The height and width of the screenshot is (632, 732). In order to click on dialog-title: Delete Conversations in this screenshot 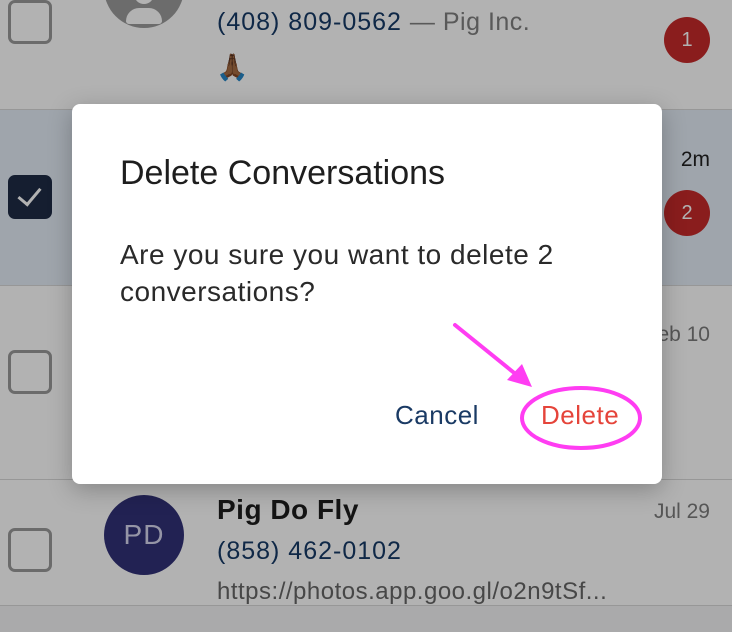, I will do `click(283, 173)`.